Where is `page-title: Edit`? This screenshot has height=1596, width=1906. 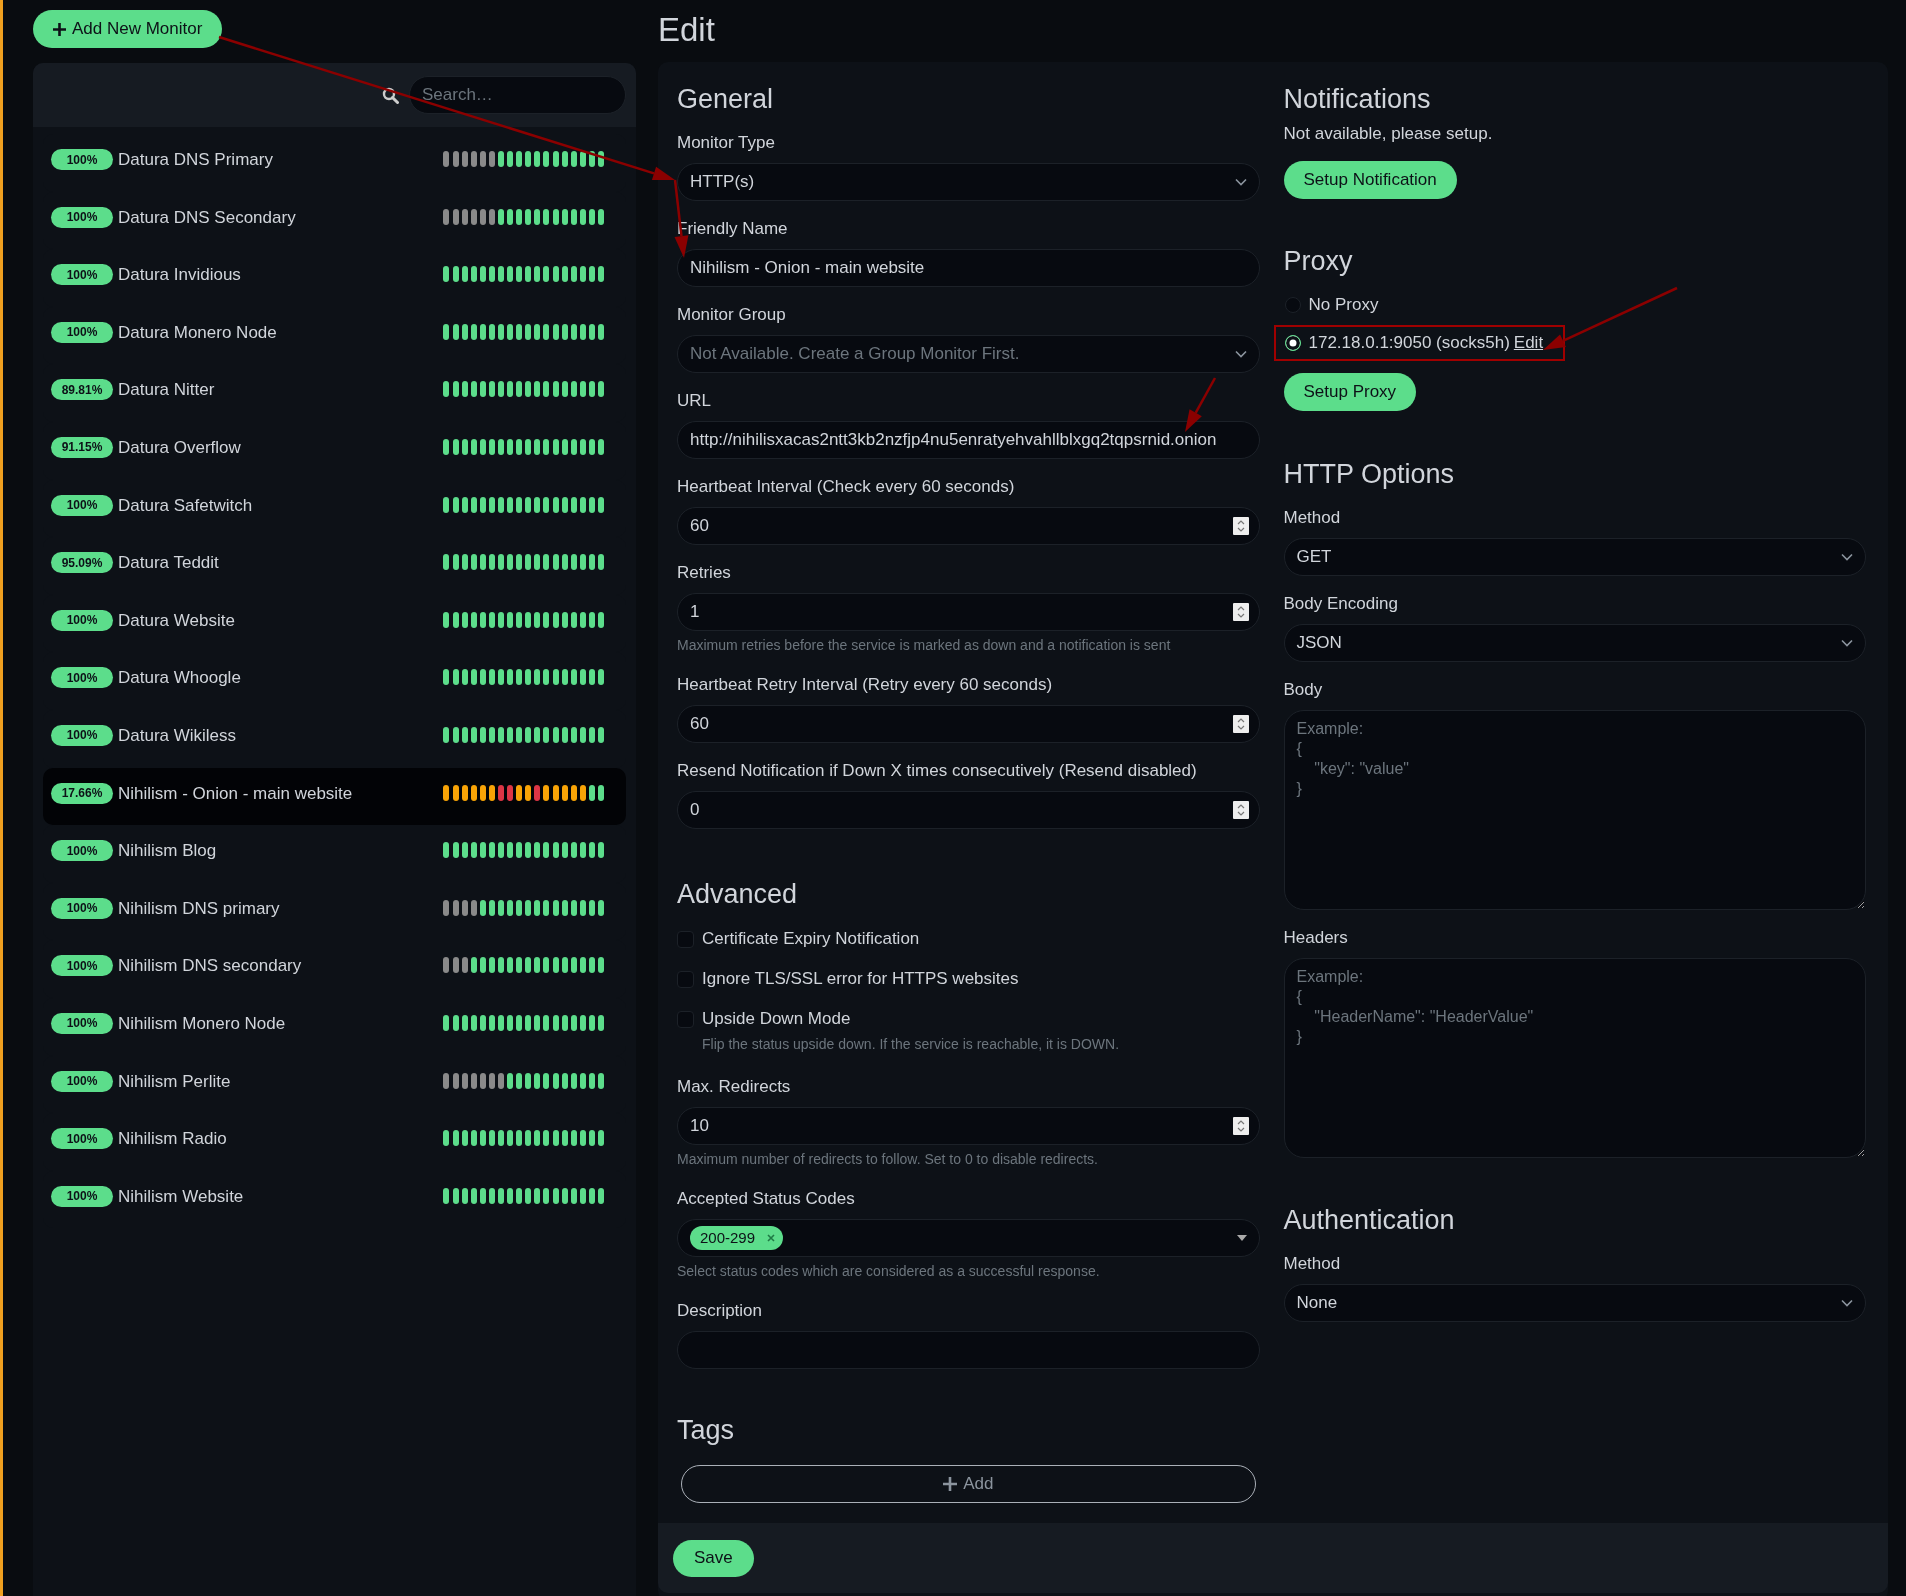
page-title: Edit is located at coordinates (687, 30).